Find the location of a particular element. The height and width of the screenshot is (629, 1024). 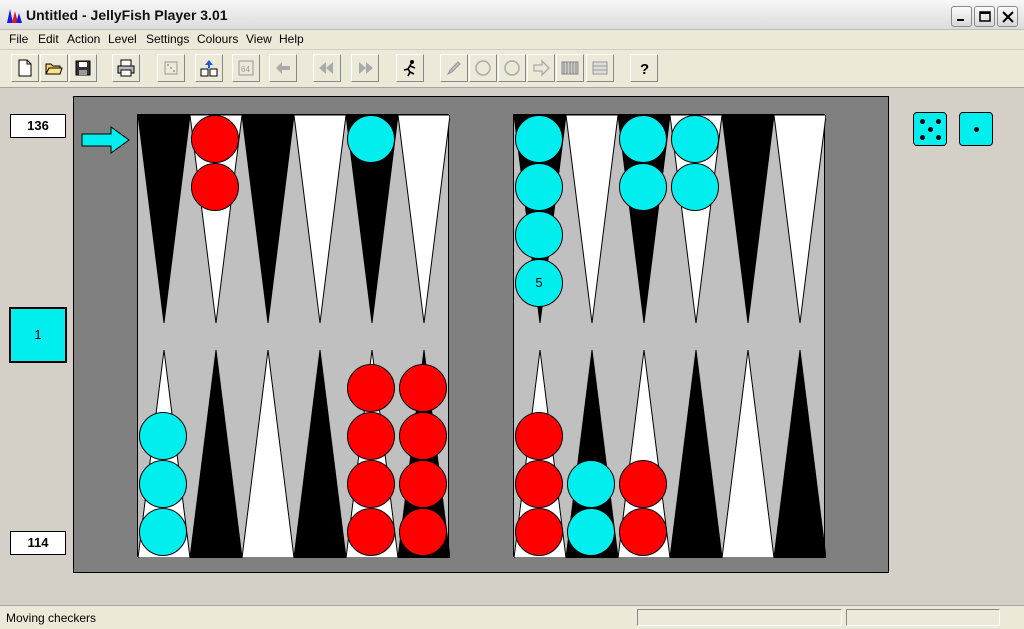

running-man-icon is located at coordinates (409, 68).